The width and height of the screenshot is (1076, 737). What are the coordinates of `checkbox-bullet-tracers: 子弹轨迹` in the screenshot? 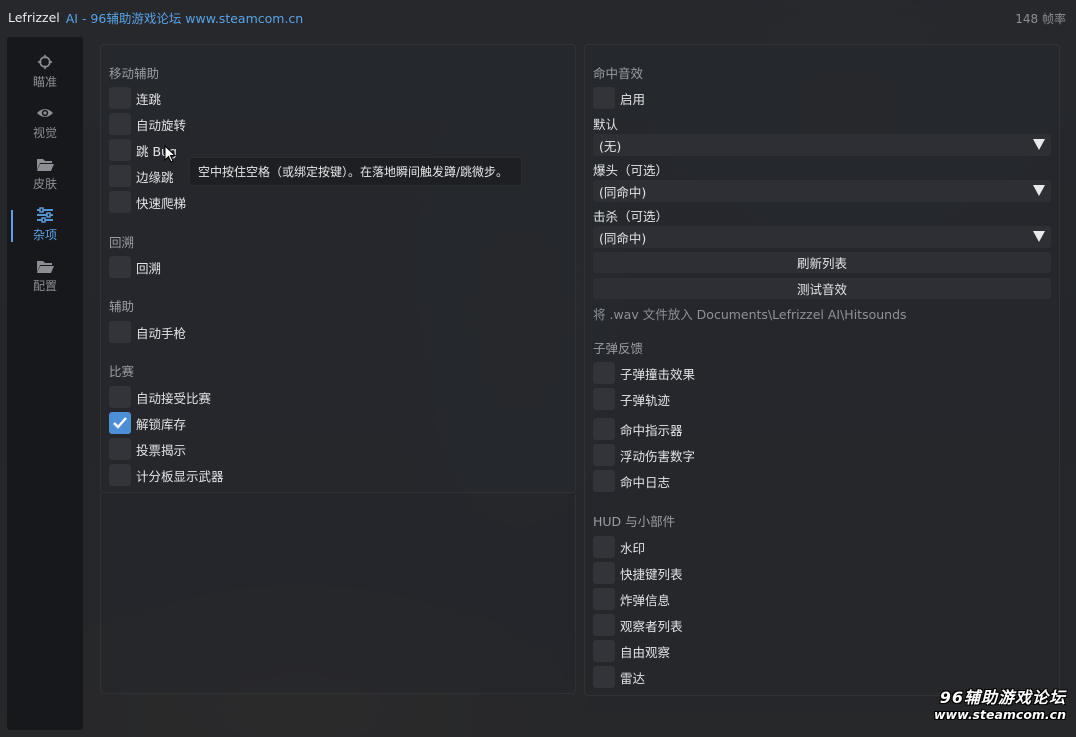 It's located at (631, 399).